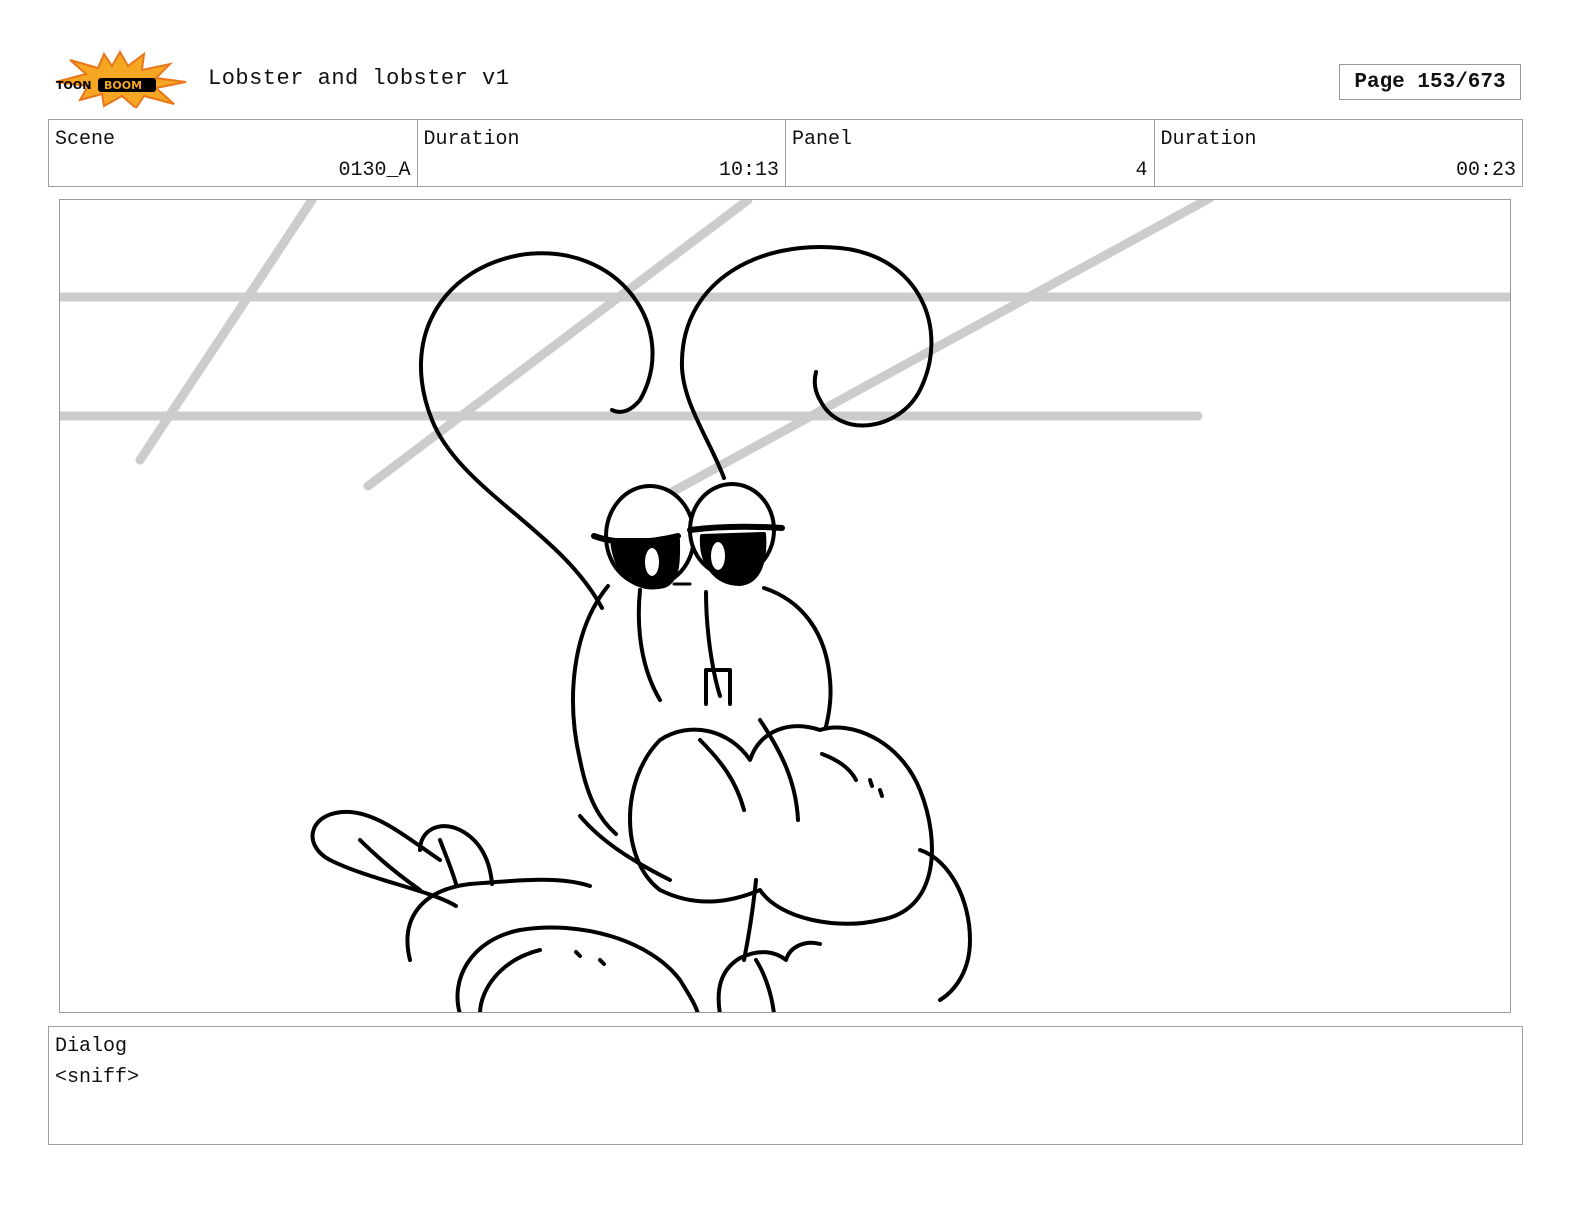  Describe the element at coordinates (73, 85) in the screenshot. I see `logo-text-left: TOON` at that location.